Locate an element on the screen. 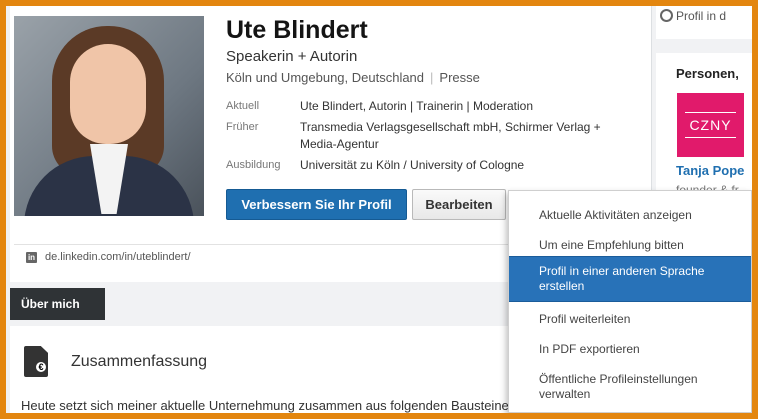 The width and height of the screenshot is (758, 419). profile-name: Ute Blindert is located at coordinates (297, 30).